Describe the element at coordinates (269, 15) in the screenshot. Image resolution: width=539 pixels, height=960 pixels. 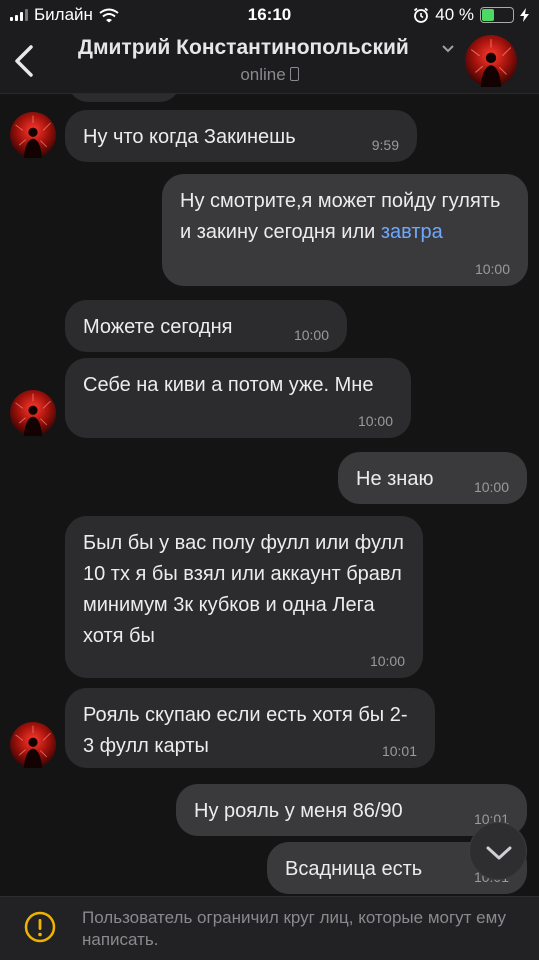
I see `status-bar: Билайн 16:10 40 %` at that location.